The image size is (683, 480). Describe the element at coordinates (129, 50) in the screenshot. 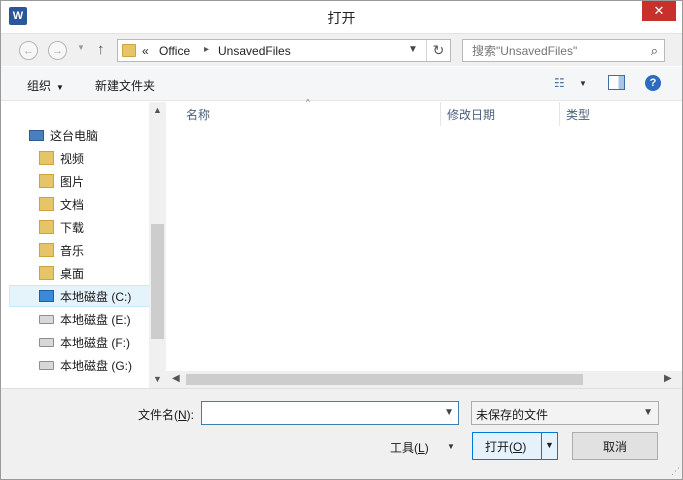

I see `folder-icon` at that location.